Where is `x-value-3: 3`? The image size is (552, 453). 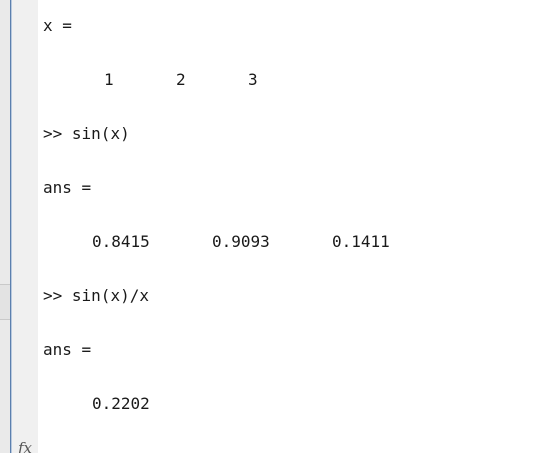
x-value-3: 3 is located at coordinates (253, 79).